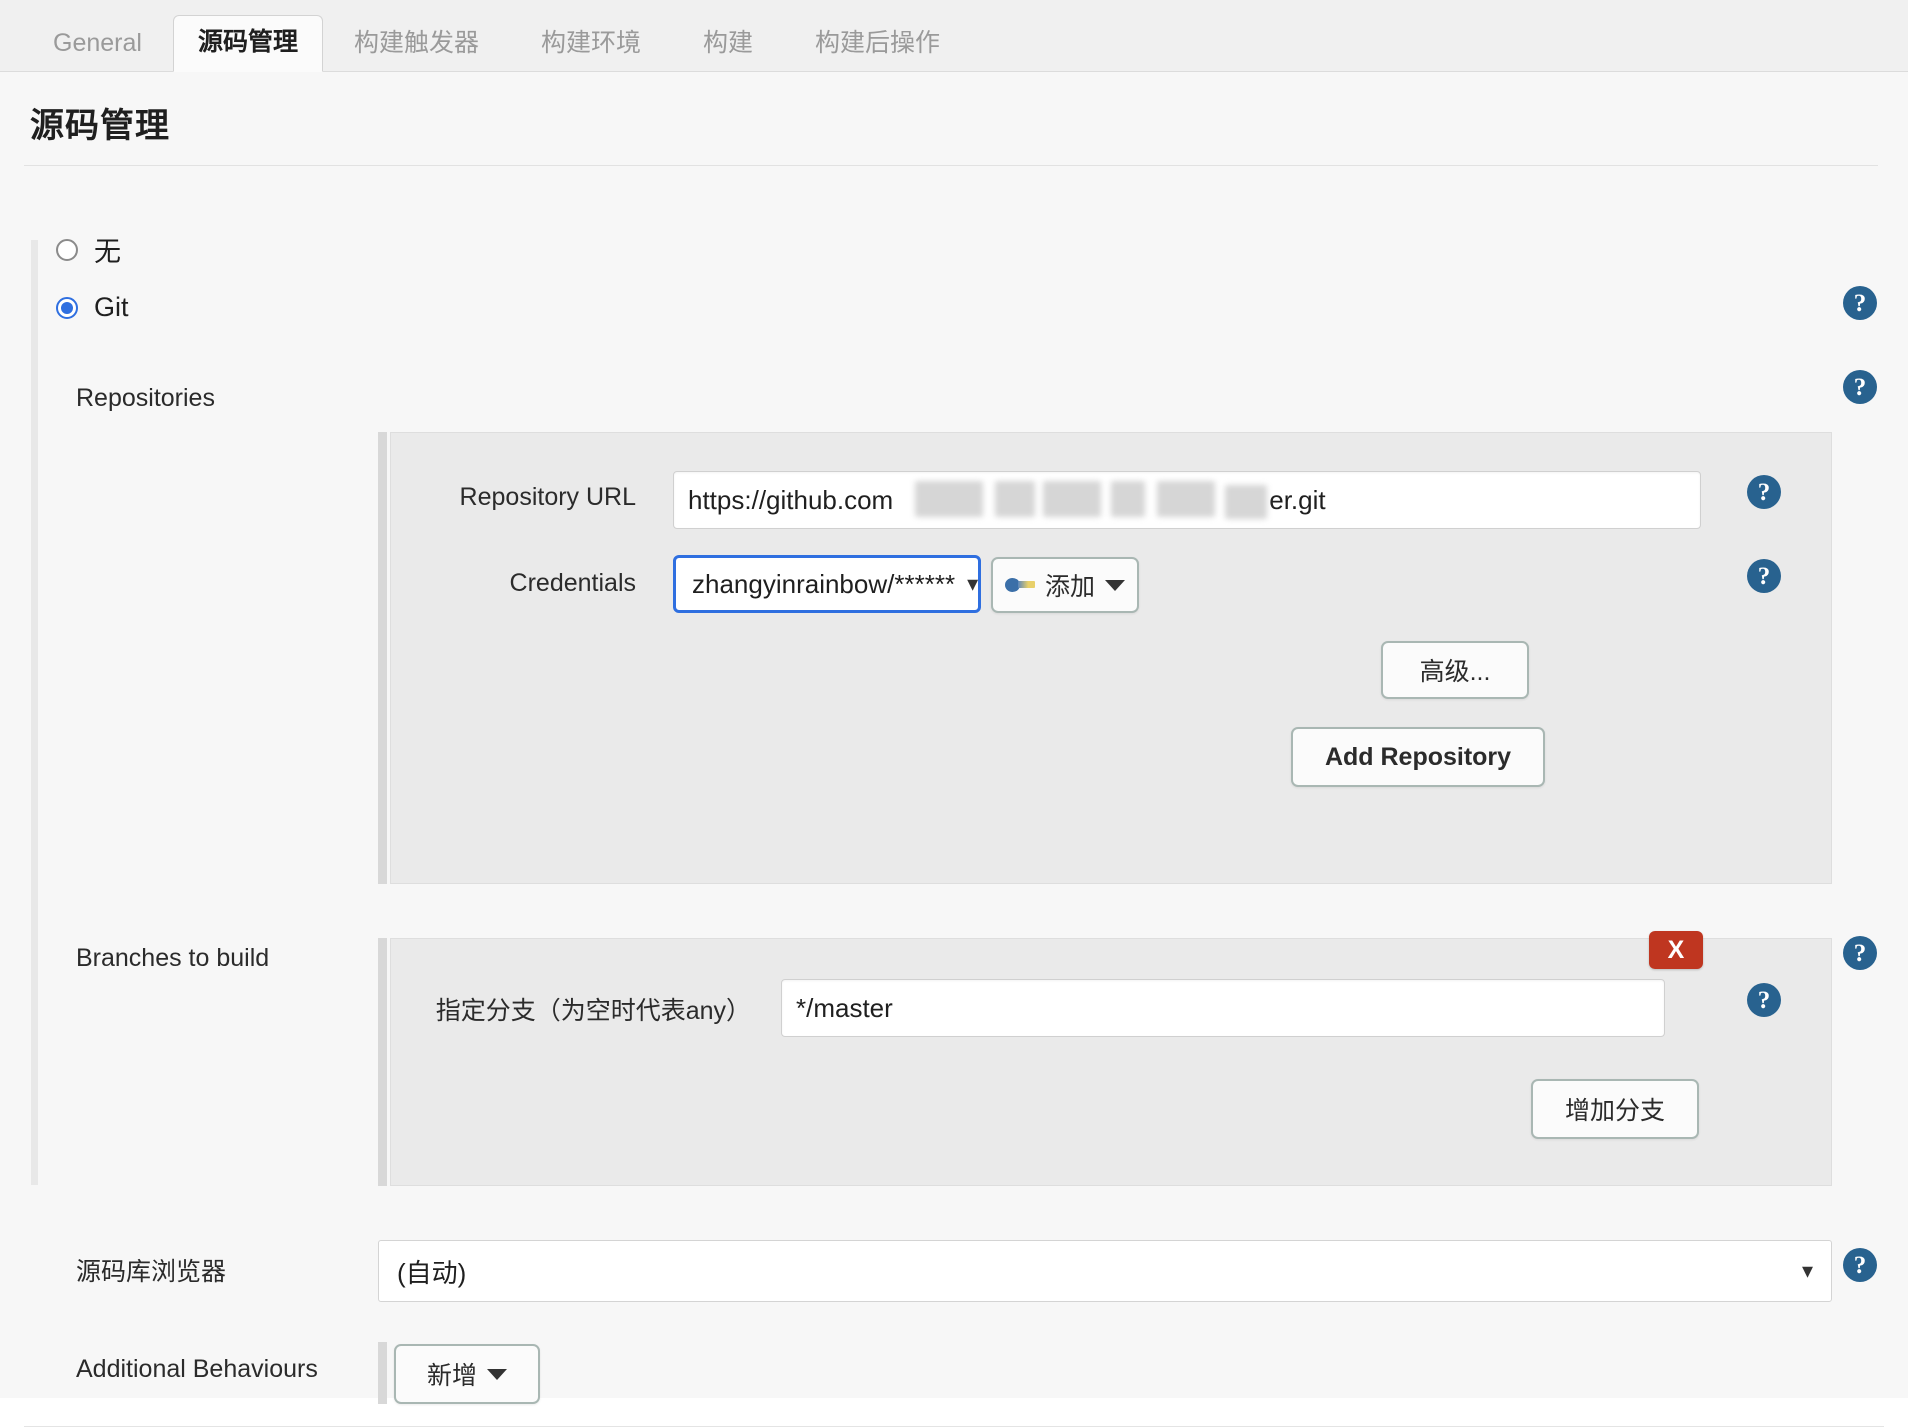 This screenshot has height=1427, width=1908. Describe the element at coordinates (100, 126) in the screenshot. I see `page-title: 源码管理` at that location.